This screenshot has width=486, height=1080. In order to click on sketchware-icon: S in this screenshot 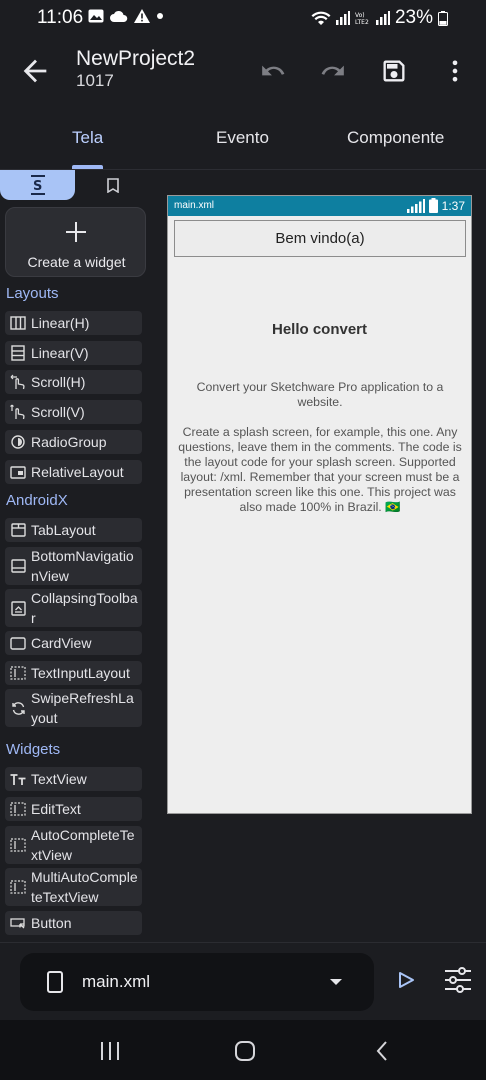, I will do `click(37, 185)`.